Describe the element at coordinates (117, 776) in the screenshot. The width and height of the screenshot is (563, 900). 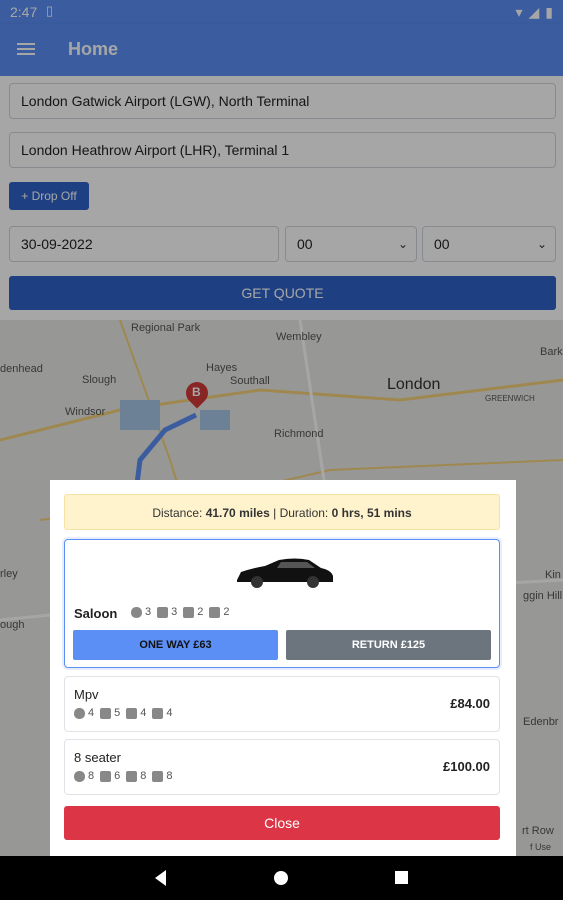
I see `seats-count: 6` at that location.